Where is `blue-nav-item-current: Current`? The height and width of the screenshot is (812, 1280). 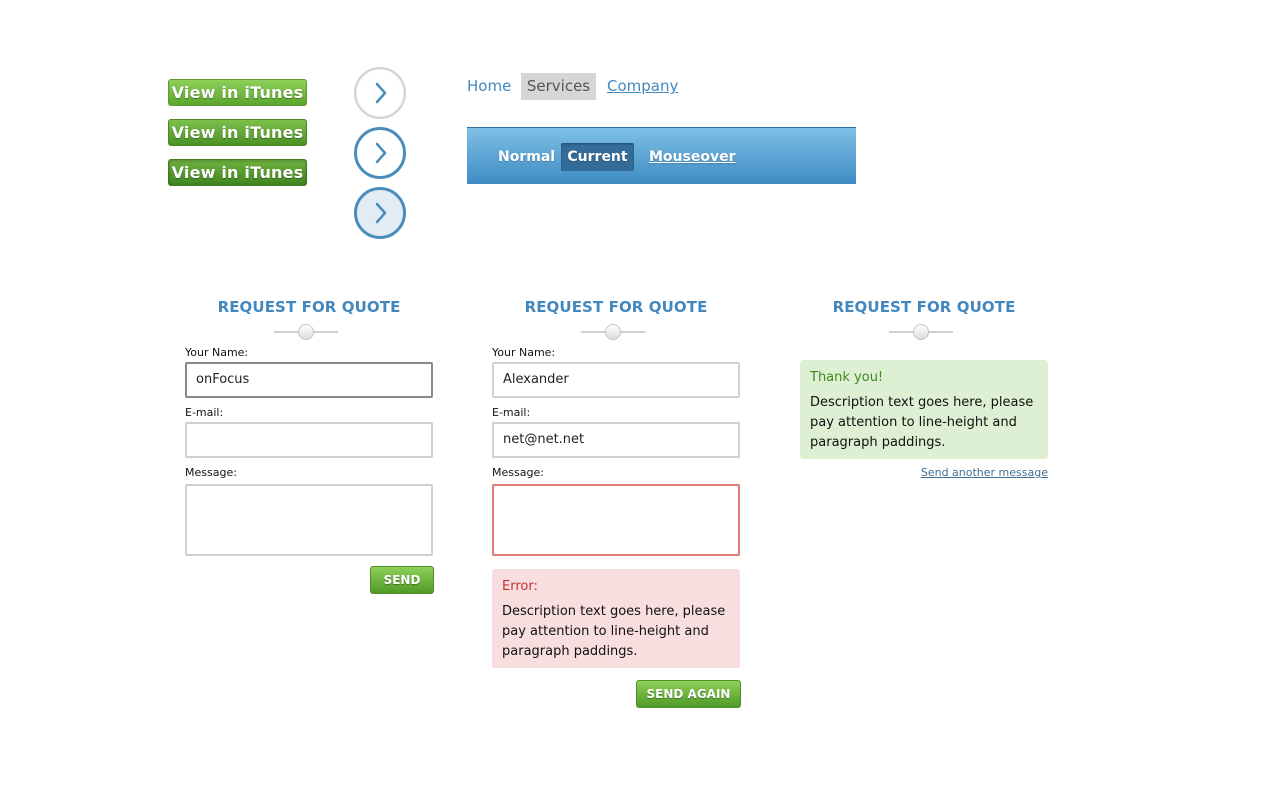
blue-nav-item-current: Current is located at coordinates (597, 157).